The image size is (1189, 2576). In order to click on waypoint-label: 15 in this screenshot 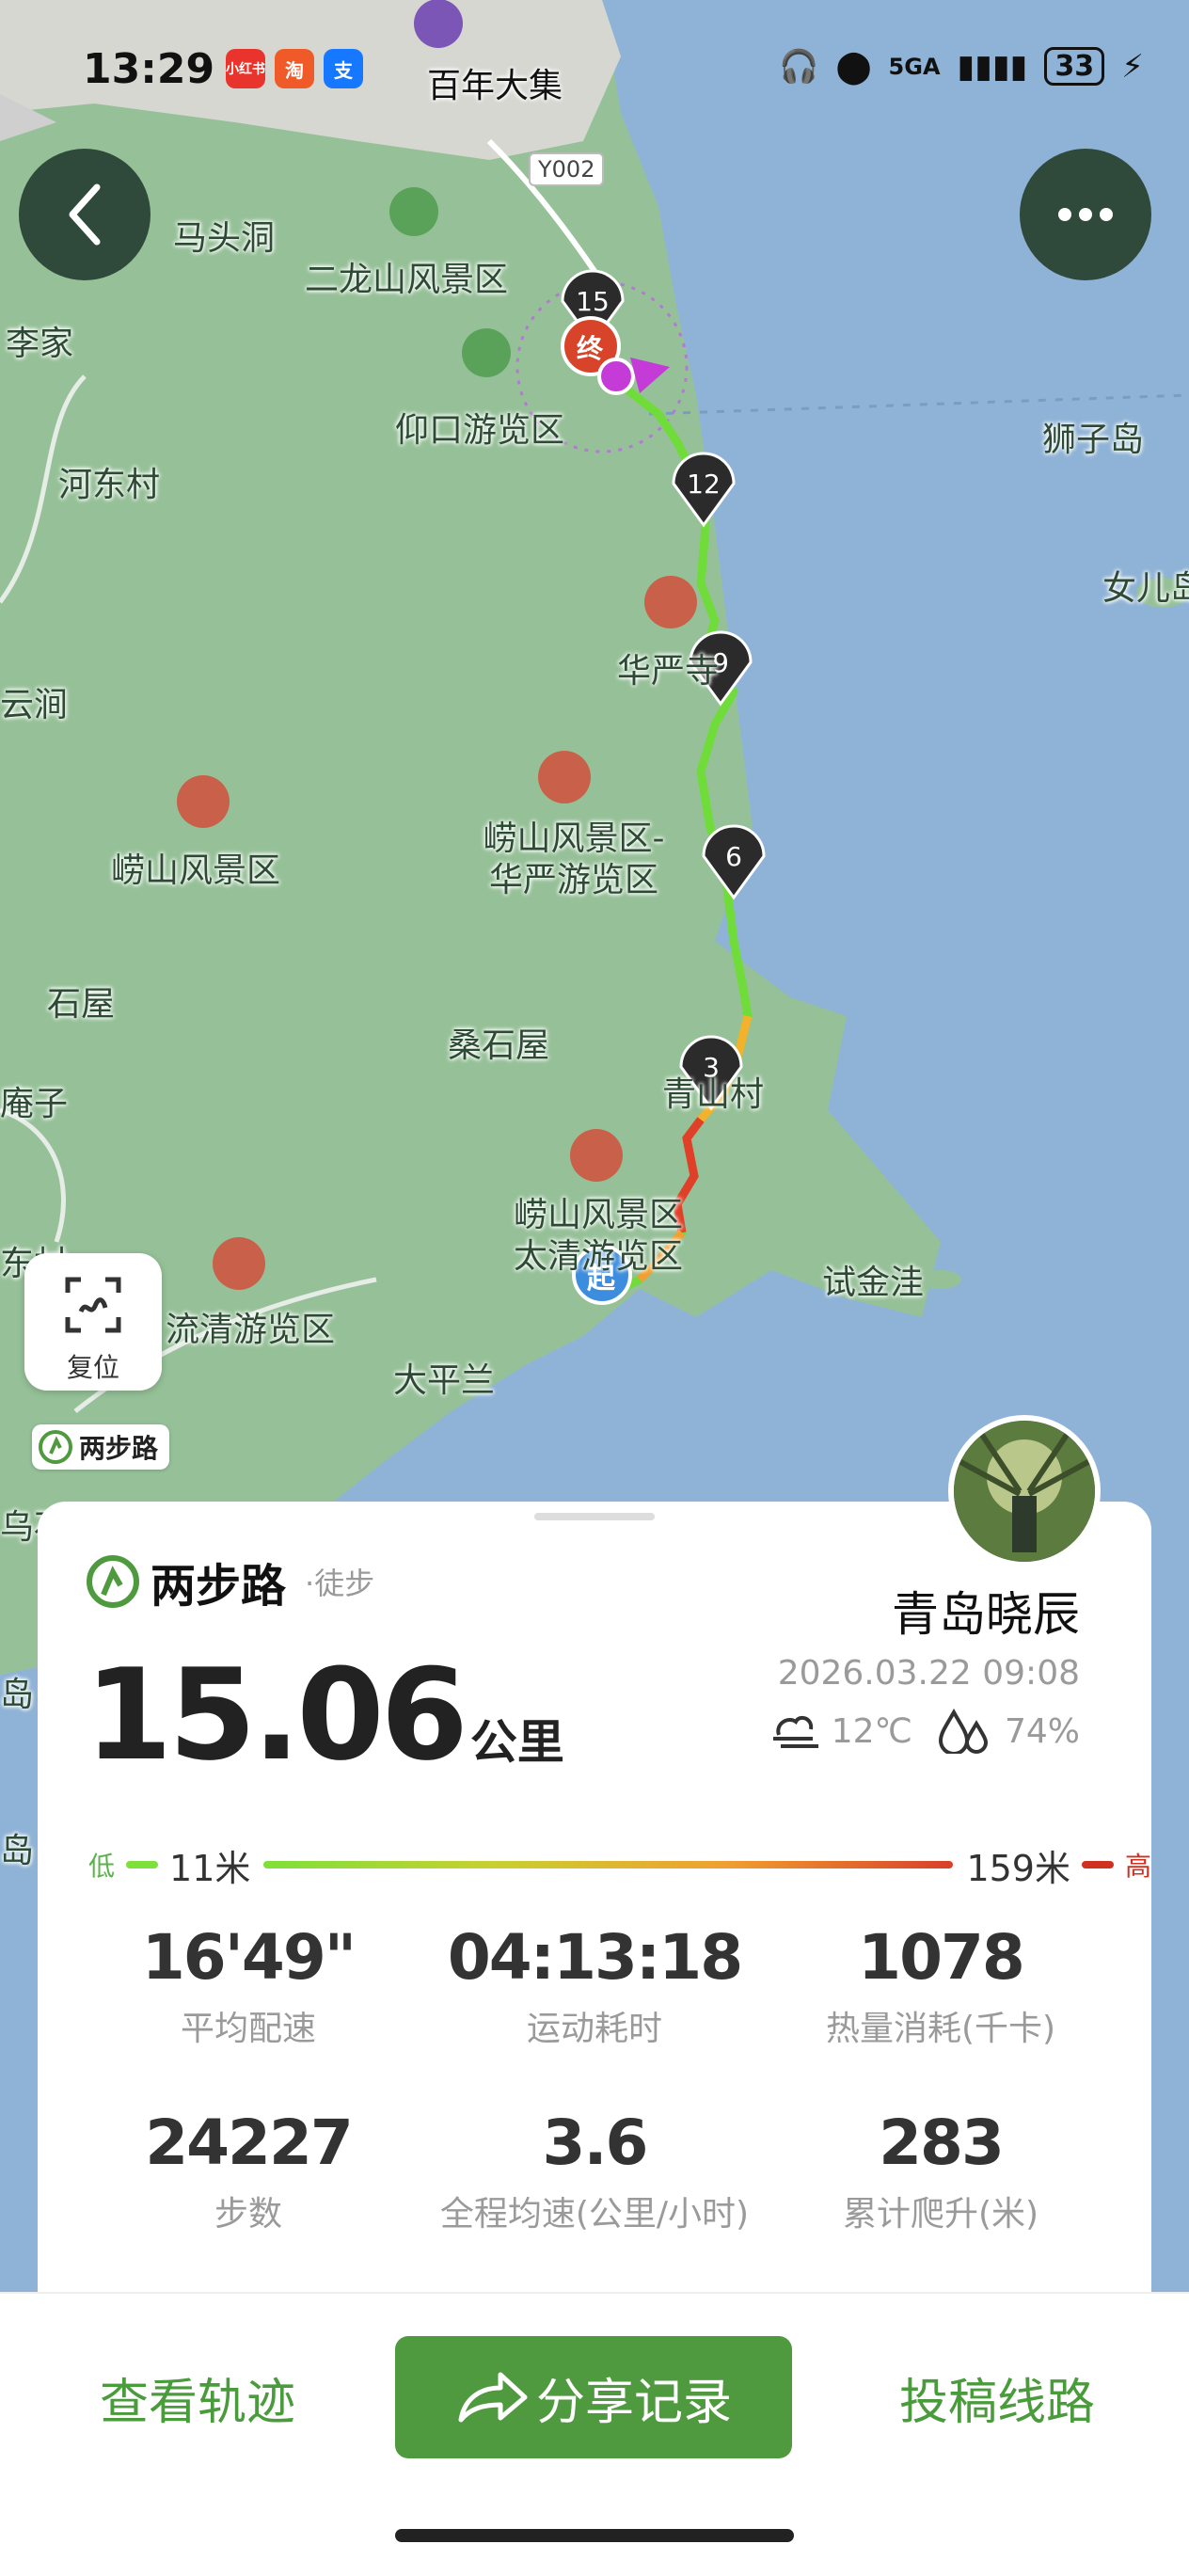, I will do `click(593, 301)`.